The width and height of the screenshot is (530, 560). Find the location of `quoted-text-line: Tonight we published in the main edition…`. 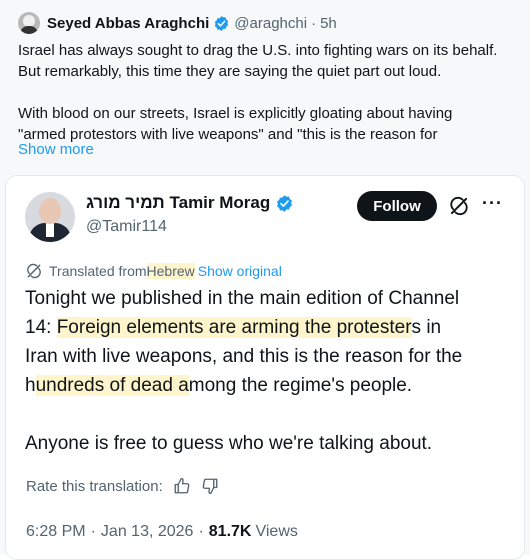

quoted-text-line: Tonight we published in the main edition… is located at coordinates (242, 298).